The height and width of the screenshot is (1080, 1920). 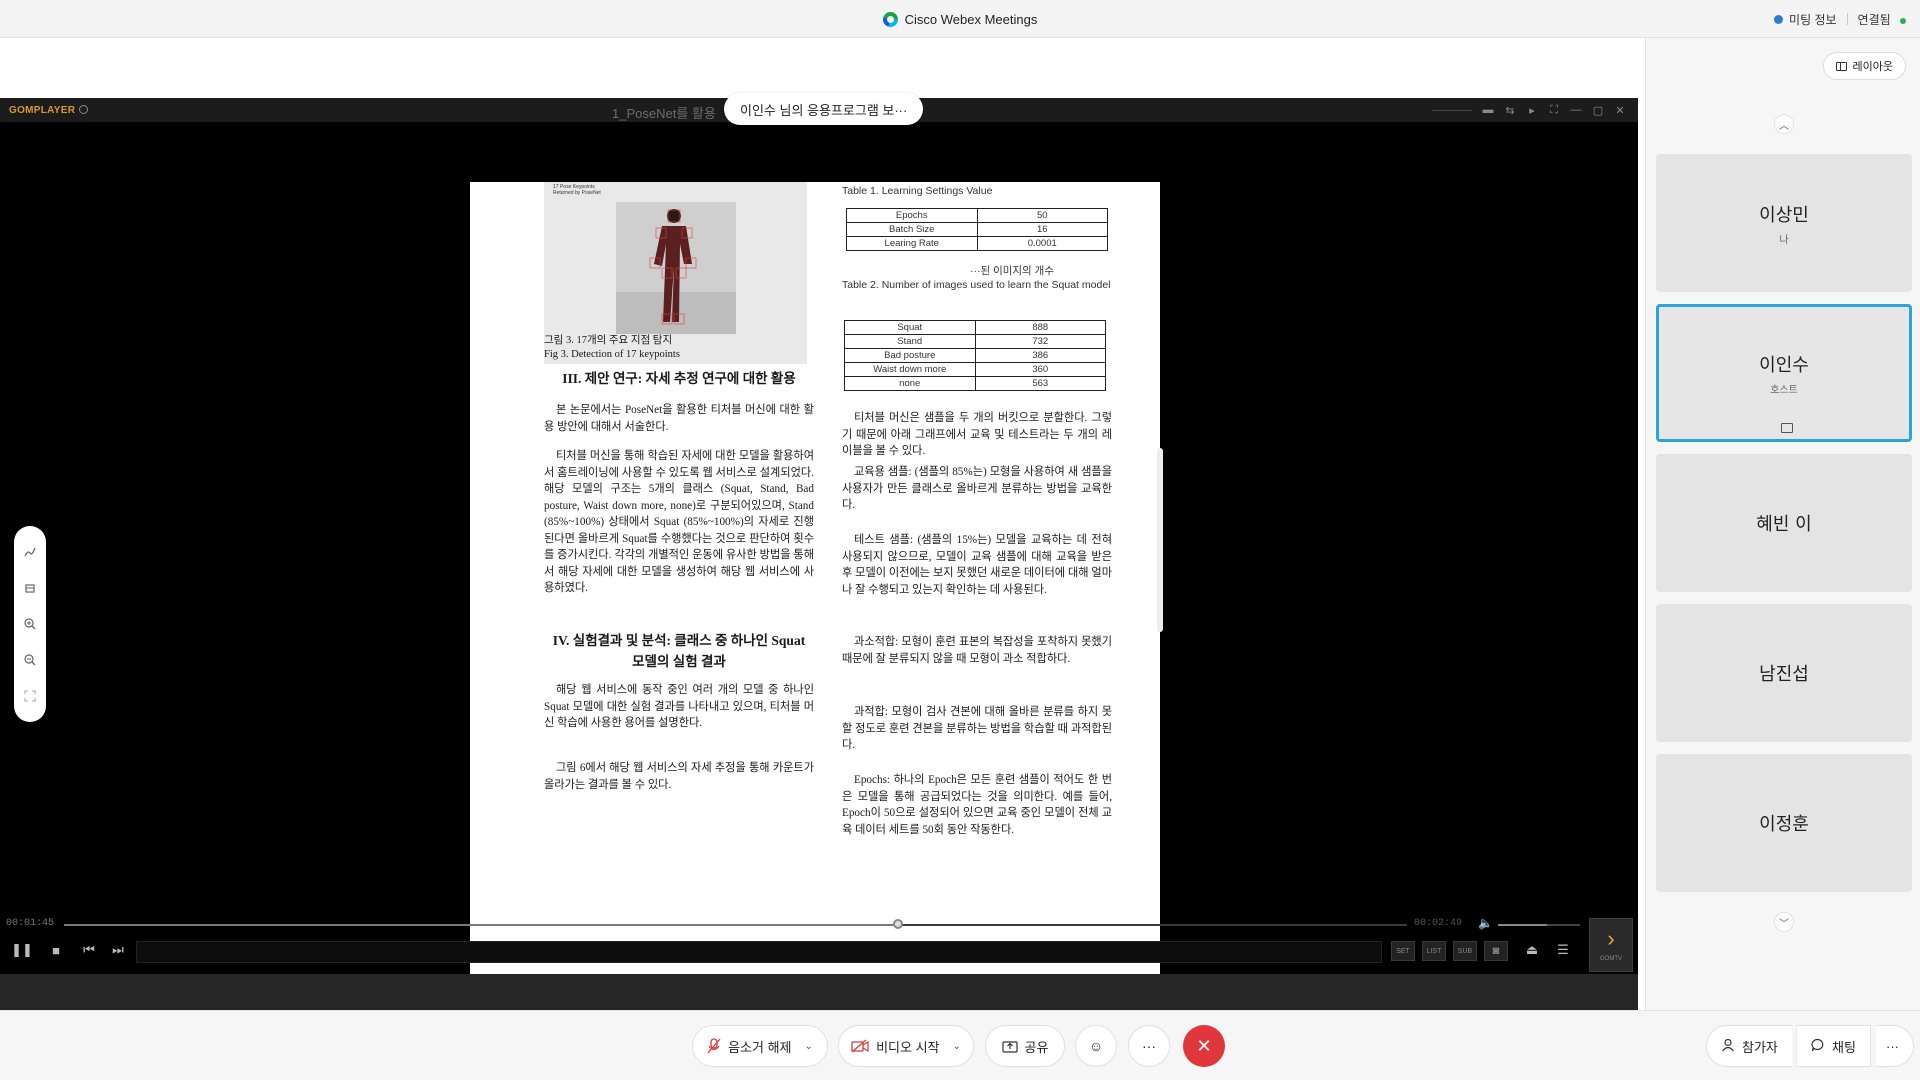 What do you see at coordinates (30, 552) in the screenshot?
I see `pen-icon` at bounding box center [30, 552].